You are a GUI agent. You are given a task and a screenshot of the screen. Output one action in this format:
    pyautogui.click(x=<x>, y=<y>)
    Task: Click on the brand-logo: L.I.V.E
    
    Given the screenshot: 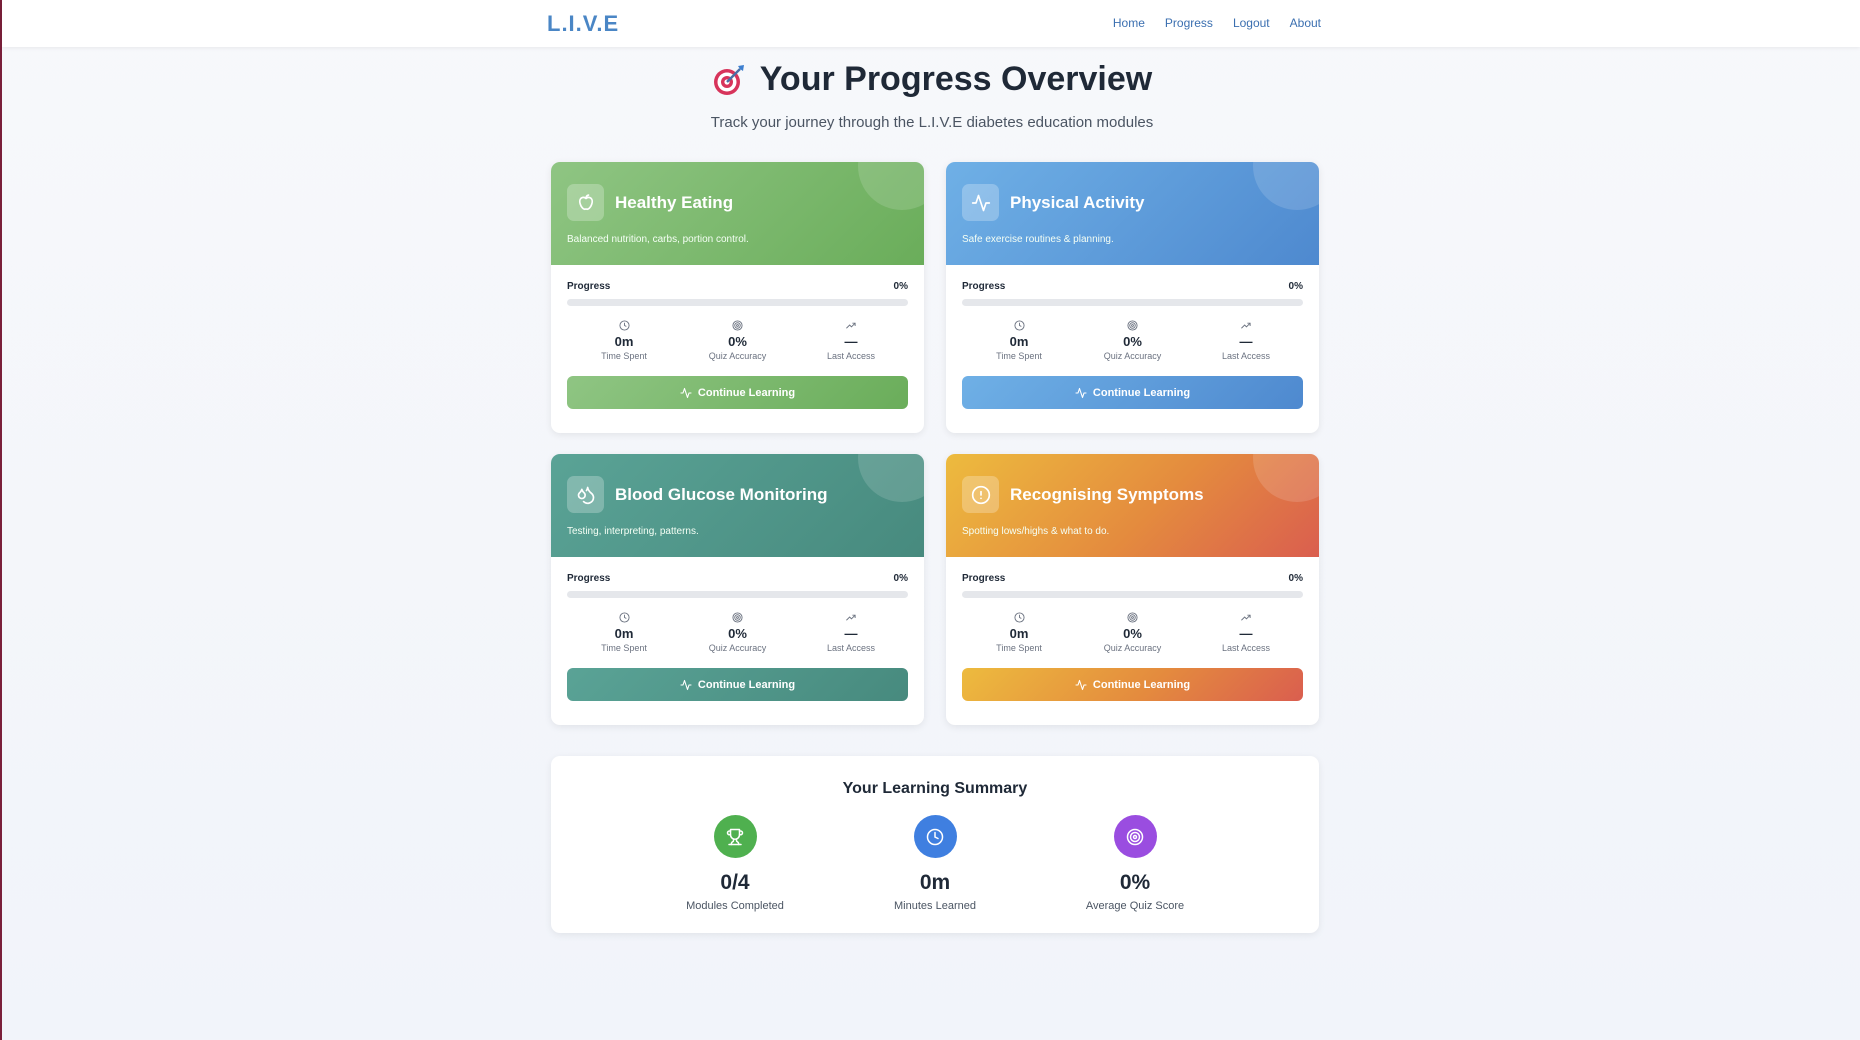 What is the action you would take?
    pyautogui.click(x=583, y=24)
    